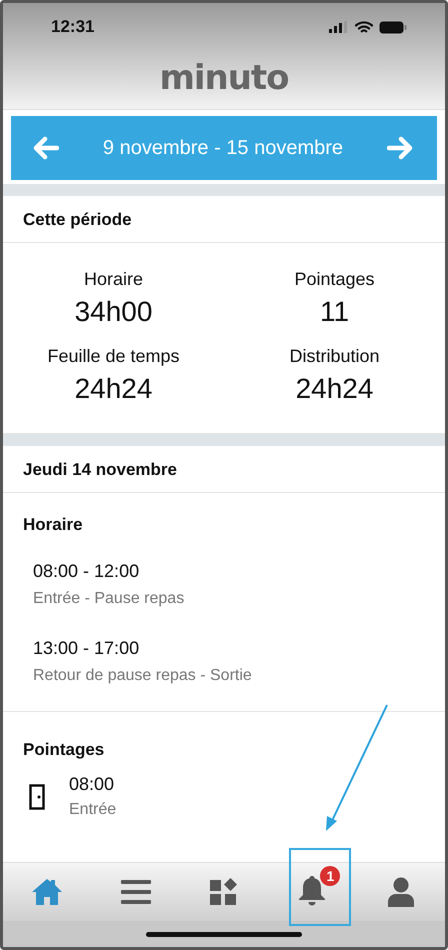 This screenshot has width=448, height=950. Describe the element at coordinates (224, 892) in the screenshot. I see `apps-tab-icon` at that location.